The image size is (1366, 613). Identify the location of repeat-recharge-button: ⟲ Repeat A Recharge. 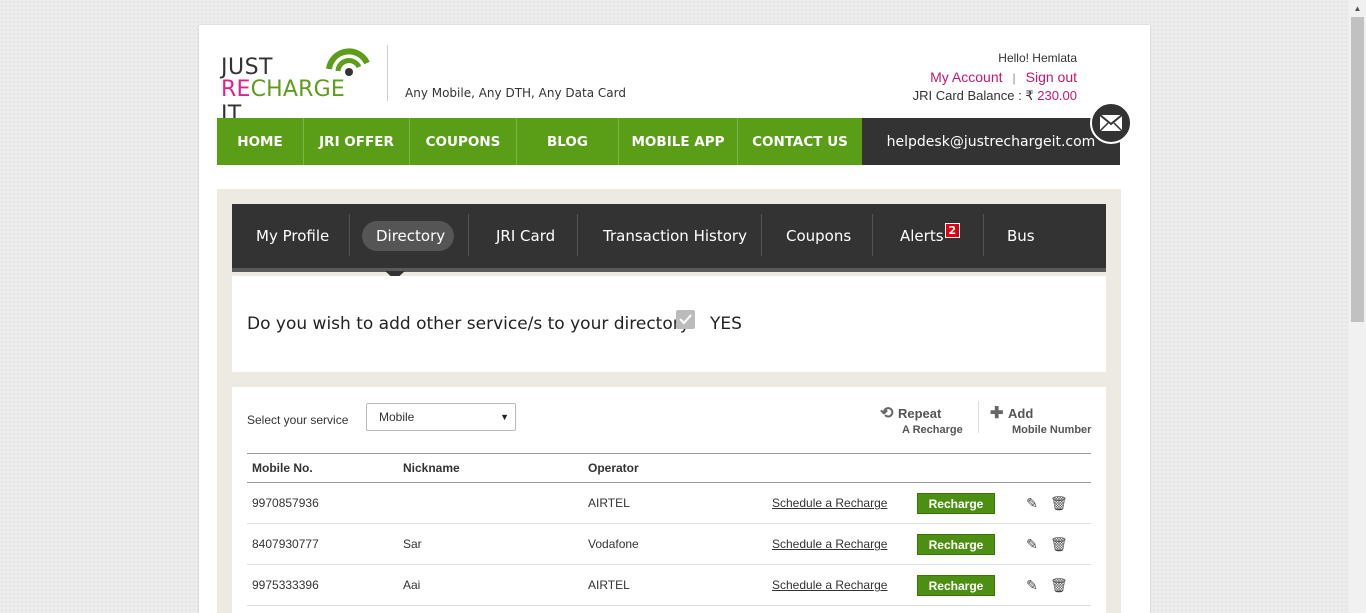
(921, 419).